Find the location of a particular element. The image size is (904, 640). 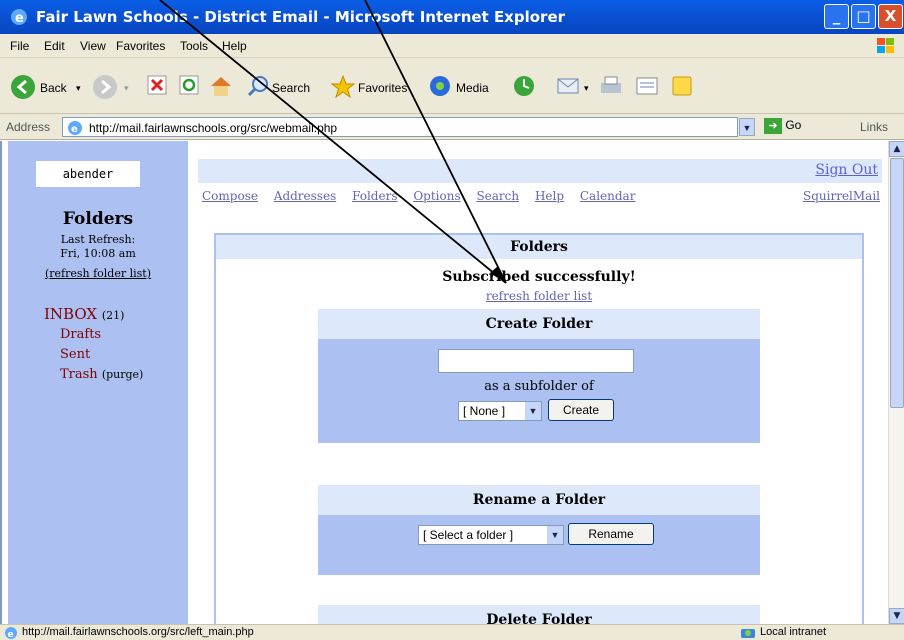

back-dropdown-icon: ▾ is located at coordinates (78, 88).